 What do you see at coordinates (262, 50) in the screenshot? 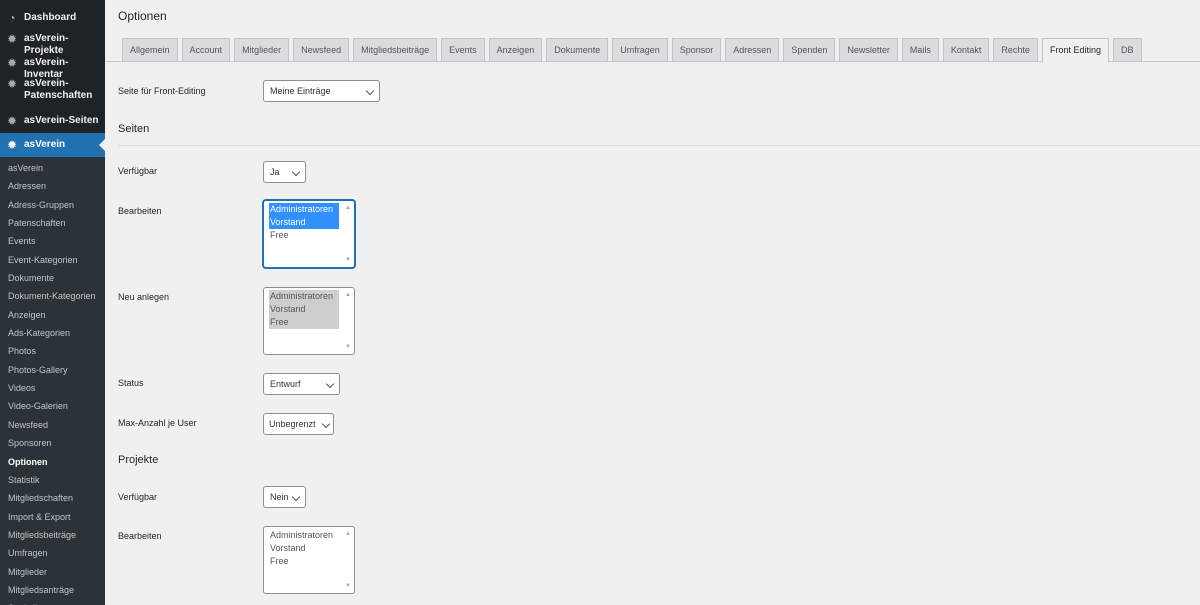
I see `tab-mitglieder: Mitglieder` at bounding box center [262, 50].